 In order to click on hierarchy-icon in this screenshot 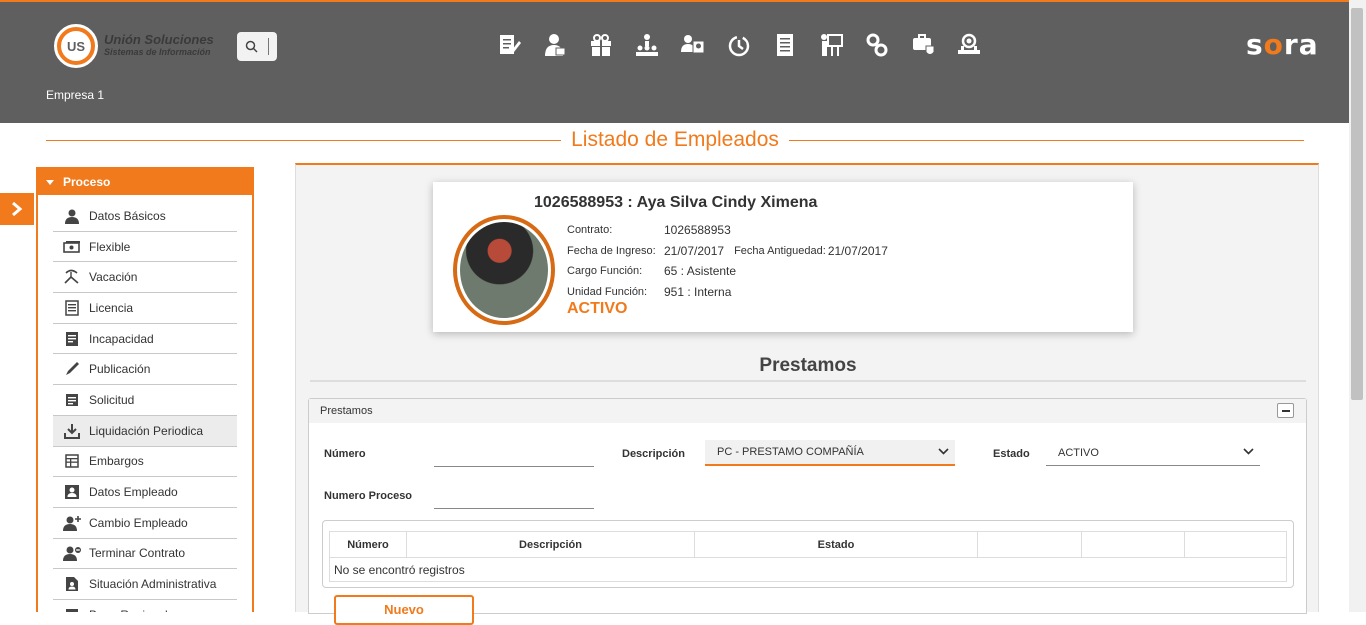, I will do `click(647, 45)`.